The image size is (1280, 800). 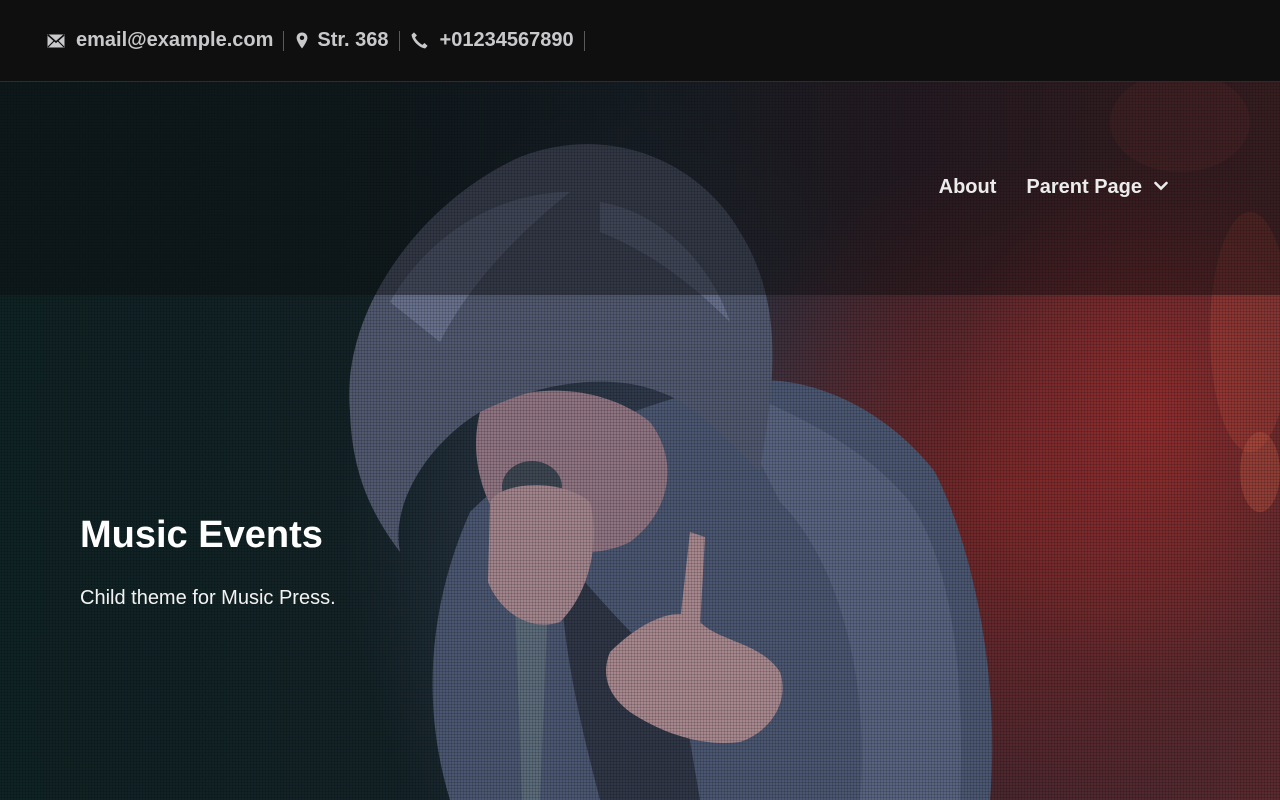 What do you see at coordinates (506, 40) in the screenshot?
I see `contact-phone-text: +01234567890` at bounding box center [506, 40].